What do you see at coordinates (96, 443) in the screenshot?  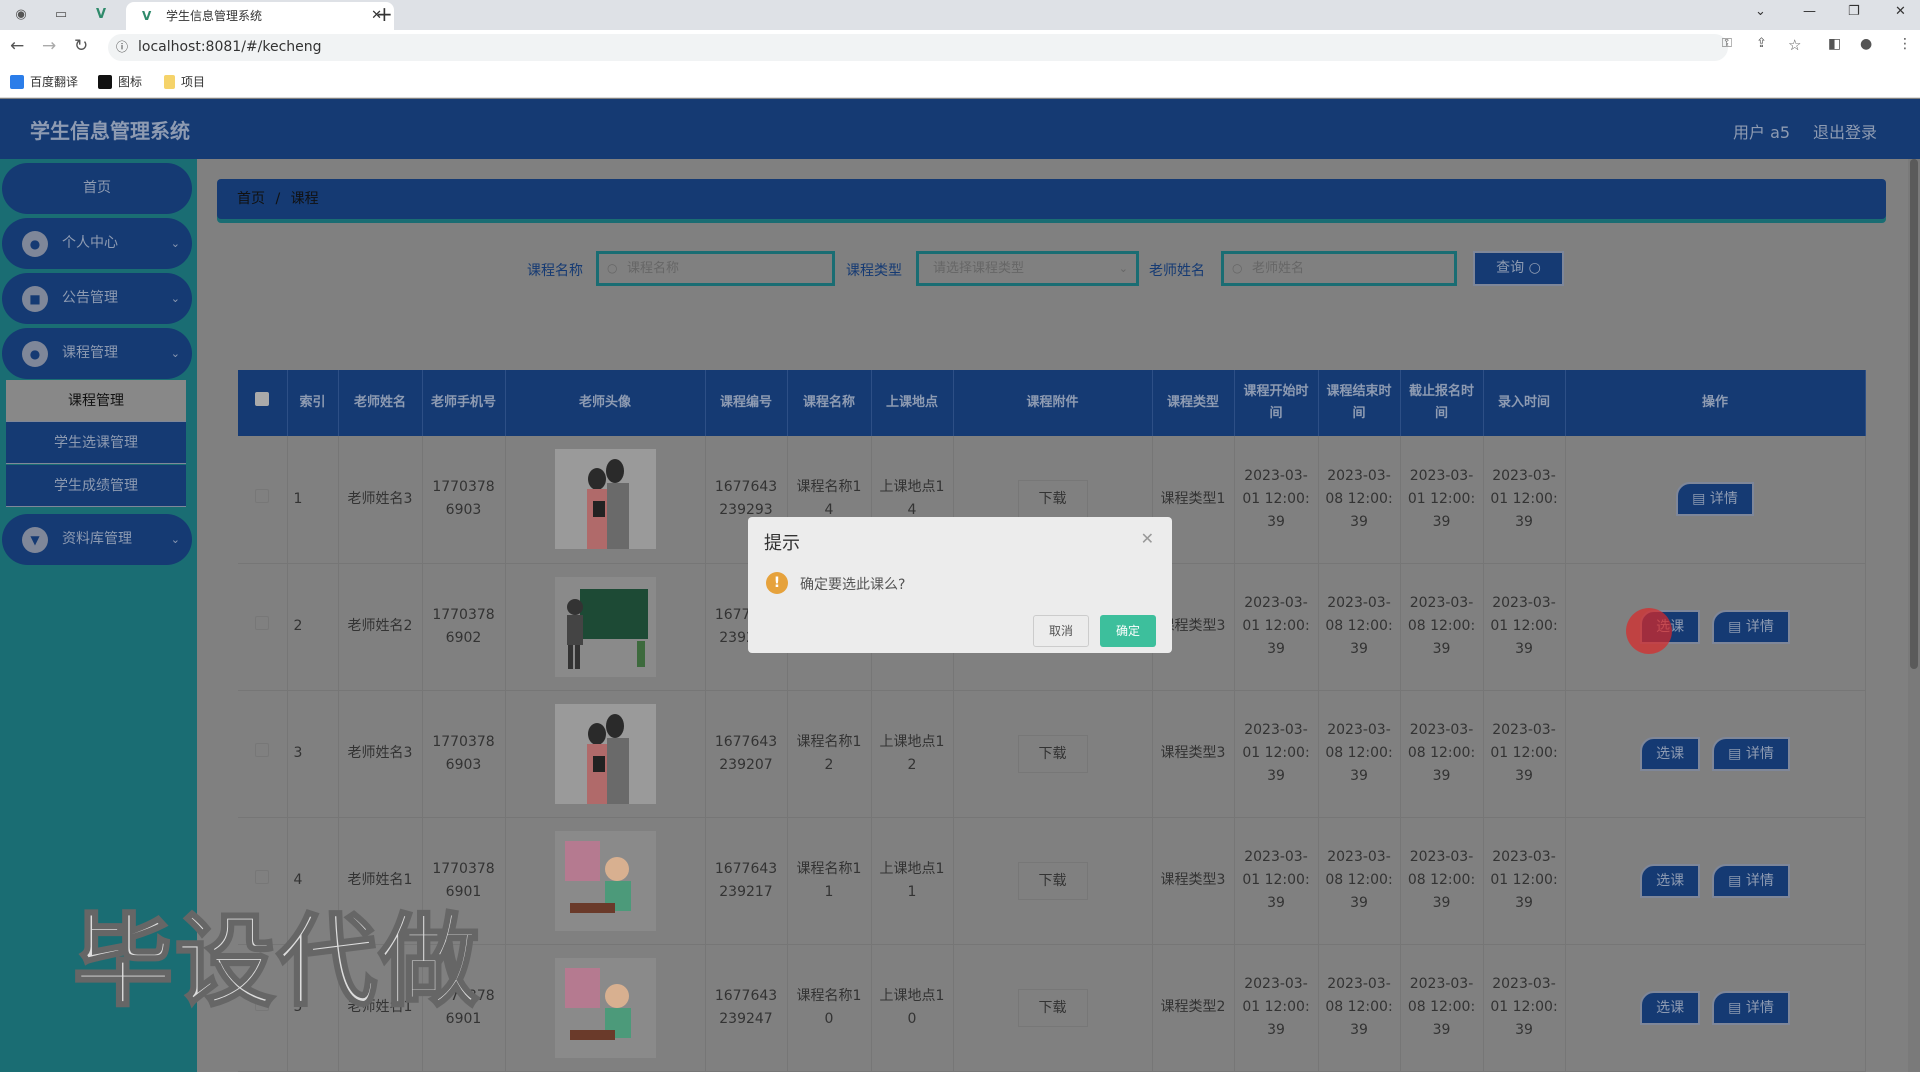 I see `sidebar-subitem-select-manage: 学生选课管理` at bounding box center [96, 443].